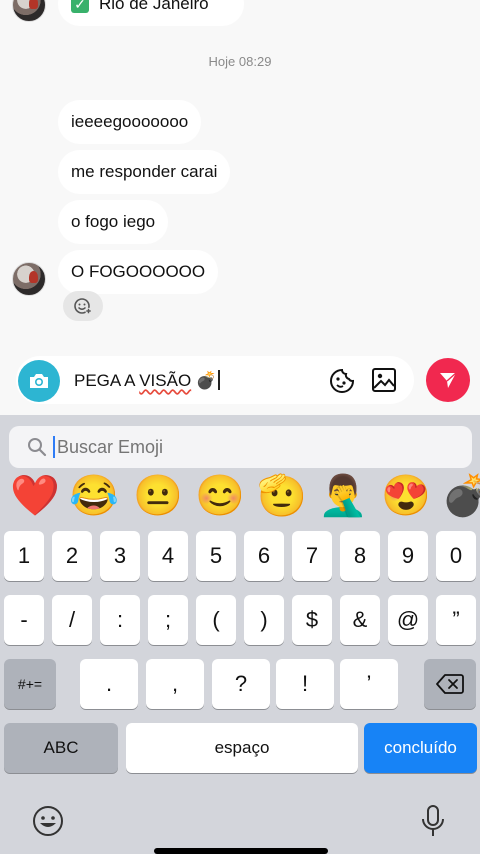 Image resolution: width=480 pixels, height=854 pixels. Describe the element at coordinates (360, 620) in the screenshot. I see `key: &` at that location.